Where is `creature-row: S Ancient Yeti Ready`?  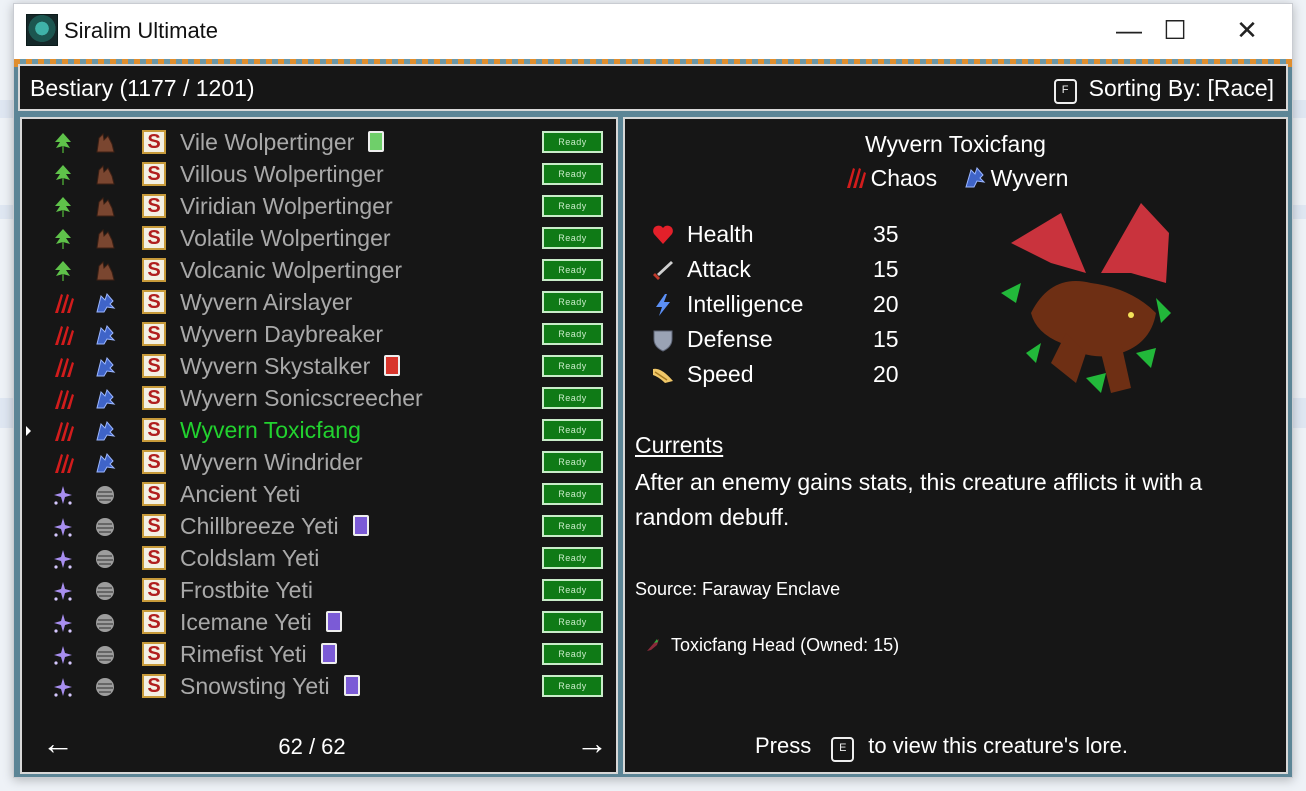
creature-row: S Ancient Yeti Ready is located at coordinates (317, 495).